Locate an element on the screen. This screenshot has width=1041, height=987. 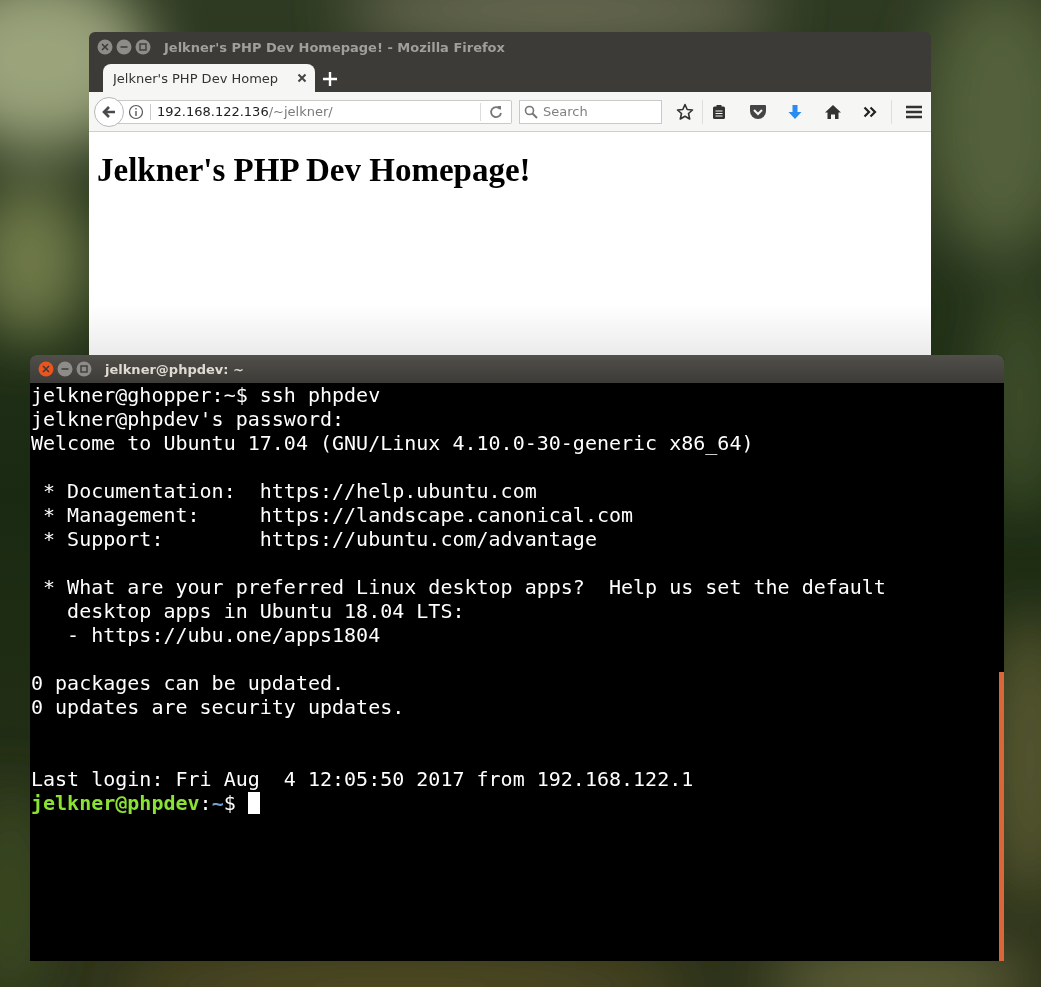
terminal-line: Last login: Fri Aug 4 12:05:50 2017 from 192.168.122.1 is located at coordinates (362, 779).